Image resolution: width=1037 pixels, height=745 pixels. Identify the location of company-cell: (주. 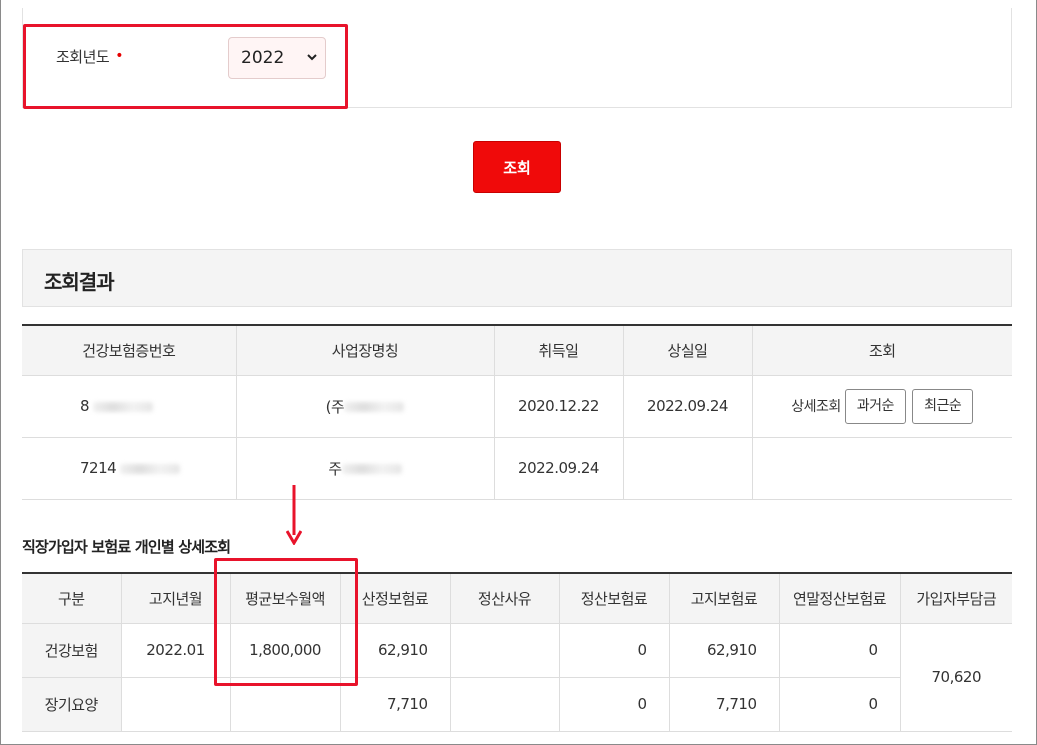
(364, 406).